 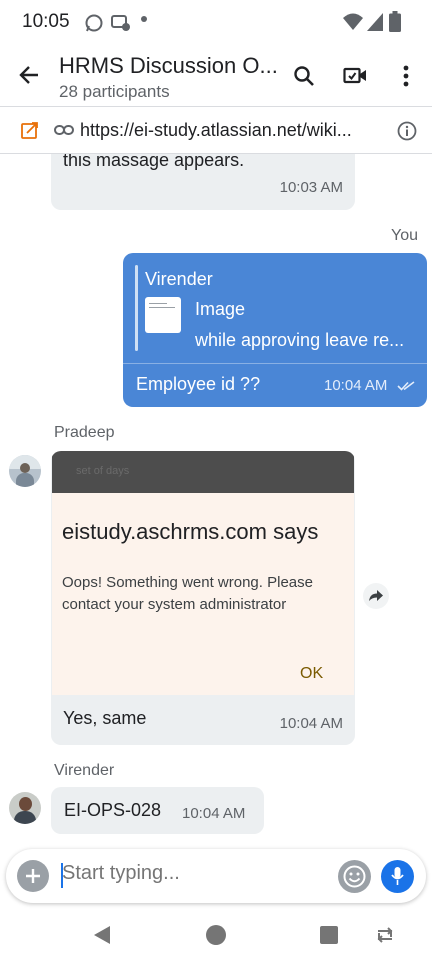 I want to click on plus-icon, so click(x=33, y=876).